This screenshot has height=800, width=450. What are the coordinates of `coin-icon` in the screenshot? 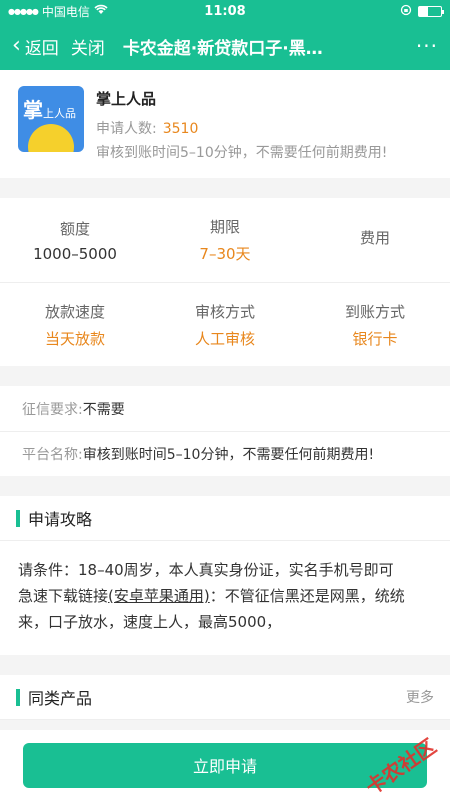 It's located at (51, 138).